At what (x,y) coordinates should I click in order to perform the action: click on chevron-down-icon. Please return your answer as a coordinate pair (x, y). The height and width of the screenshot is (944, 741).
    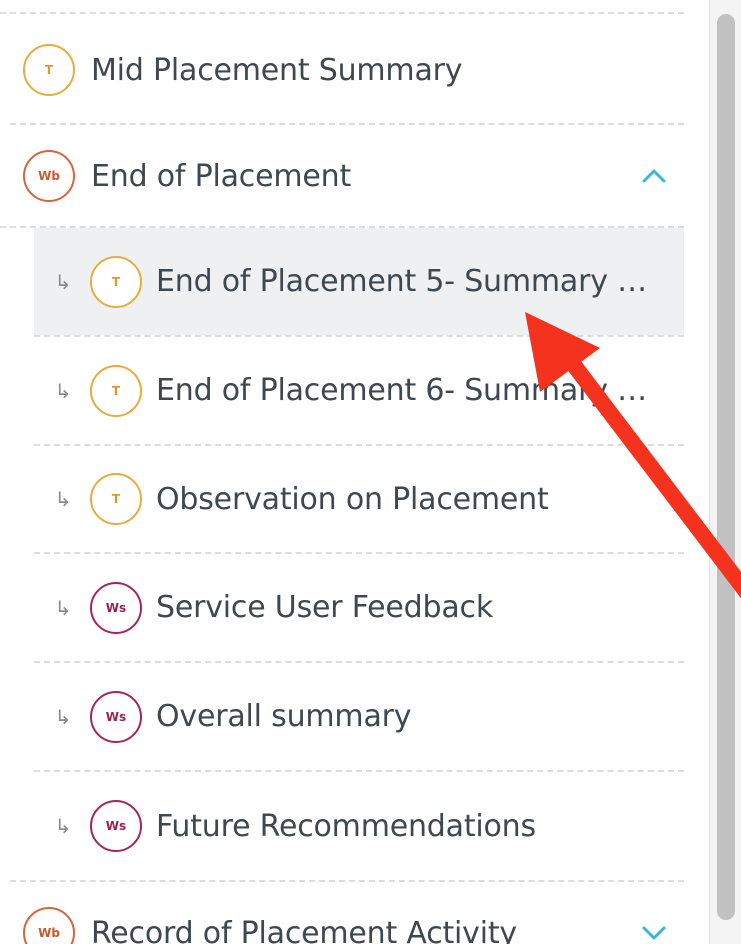
    Looking at the image, I should click on (654, 931).